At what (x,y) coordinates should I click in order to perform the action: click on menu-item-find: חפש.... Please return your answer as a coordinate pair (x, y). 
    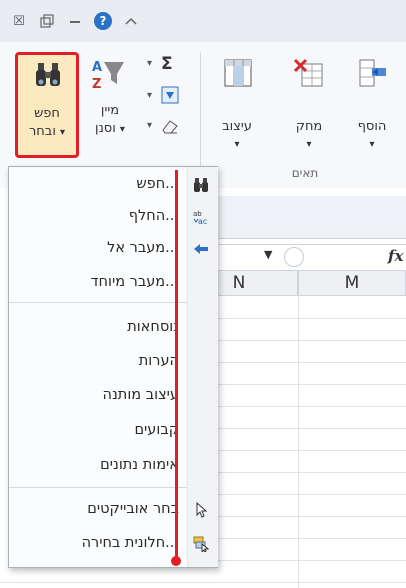
    Looking at the image, I should click on (157, 184).